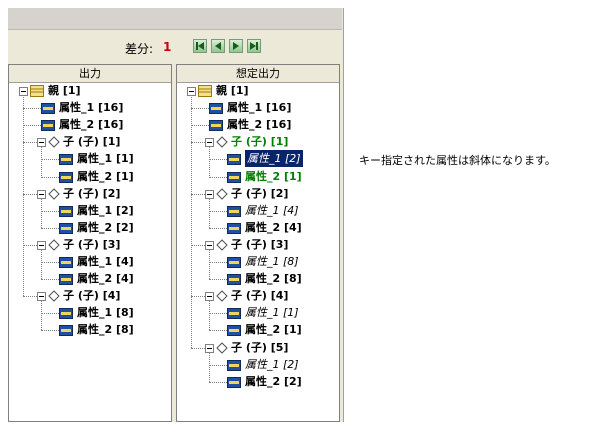 The height and width of the screenshot is (439, 600). What do you see at coordinates (218, 46) in the screenshot?
I see `prev-diff-button` at bounding box center [218, 46].